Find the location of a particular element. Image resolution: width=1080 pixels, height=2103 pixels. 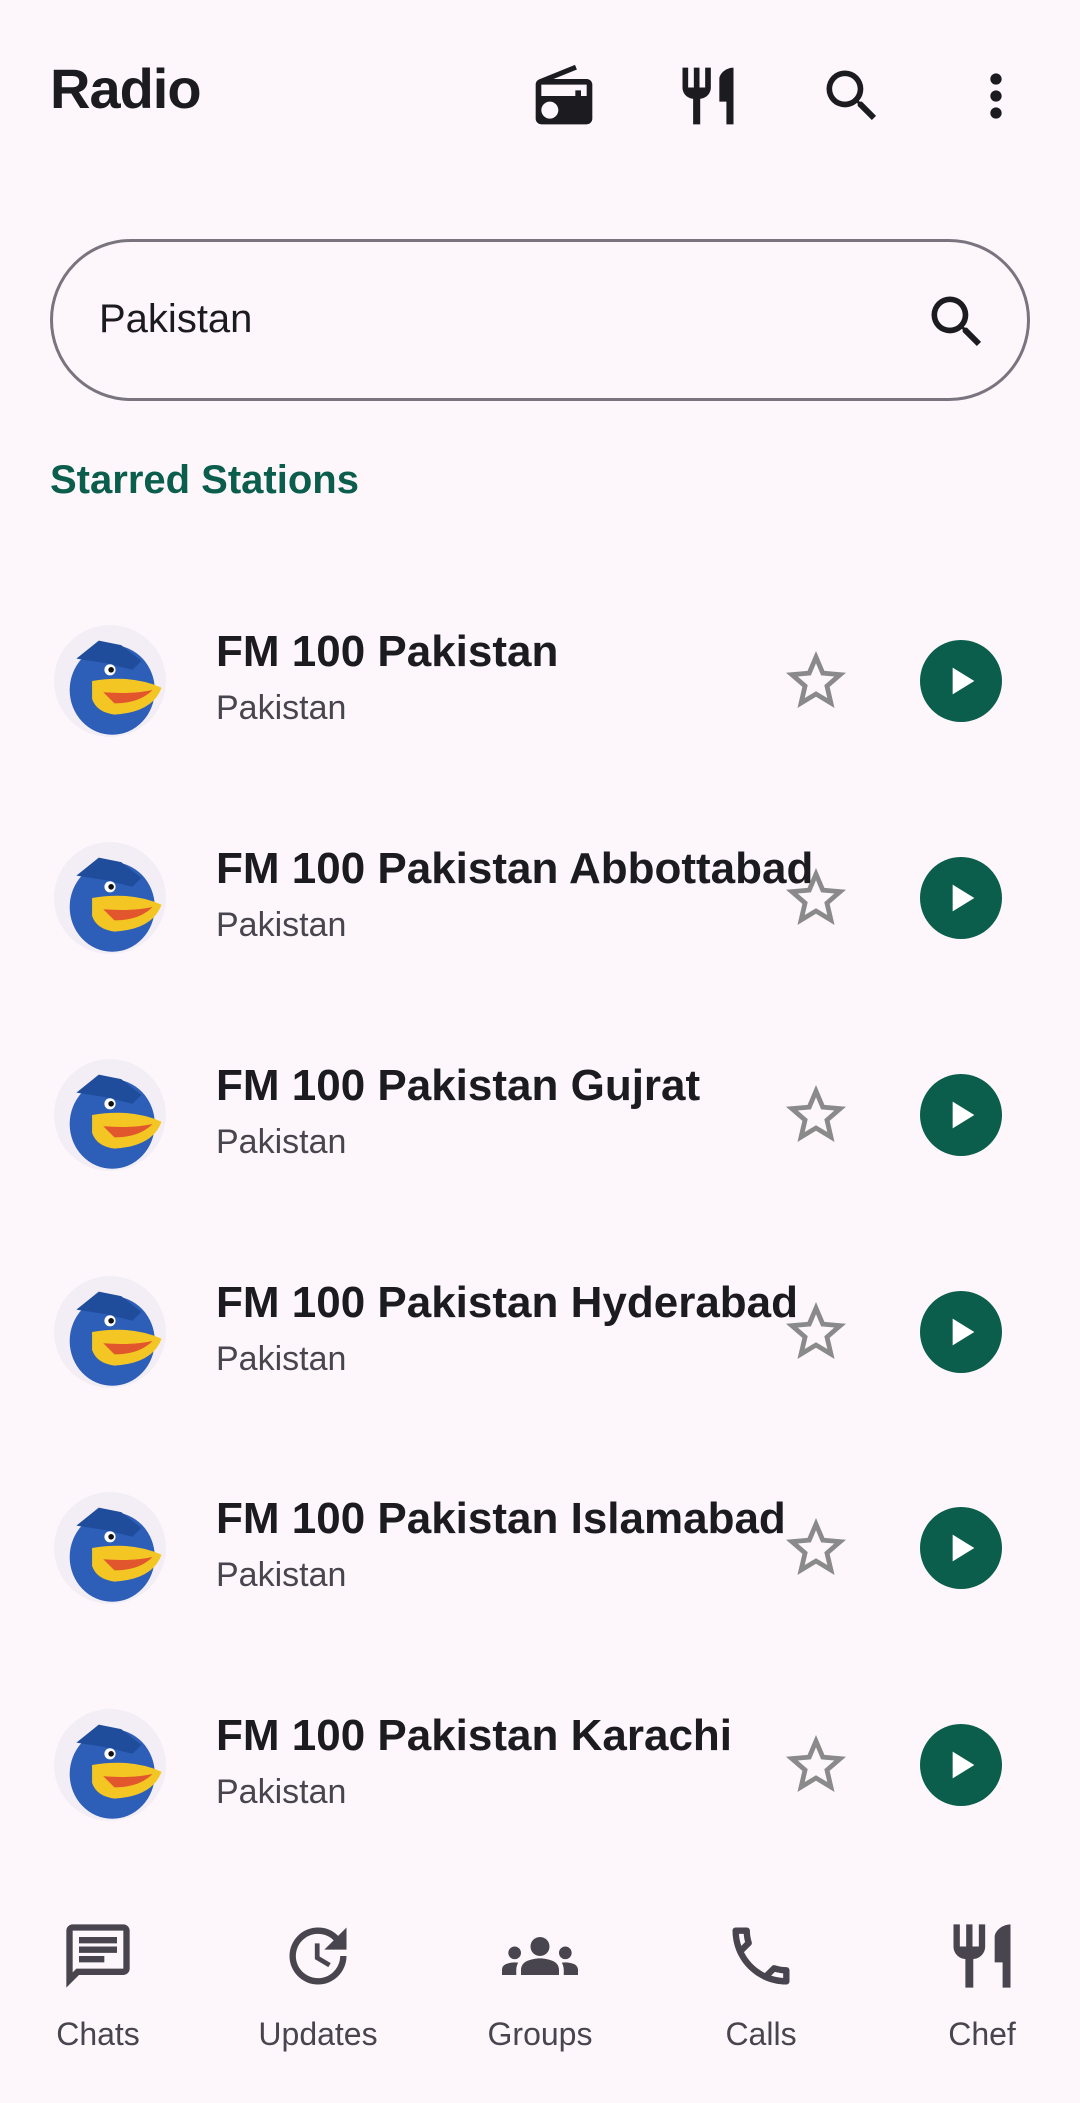

updates-icon is located at coordinates (318, 1956).